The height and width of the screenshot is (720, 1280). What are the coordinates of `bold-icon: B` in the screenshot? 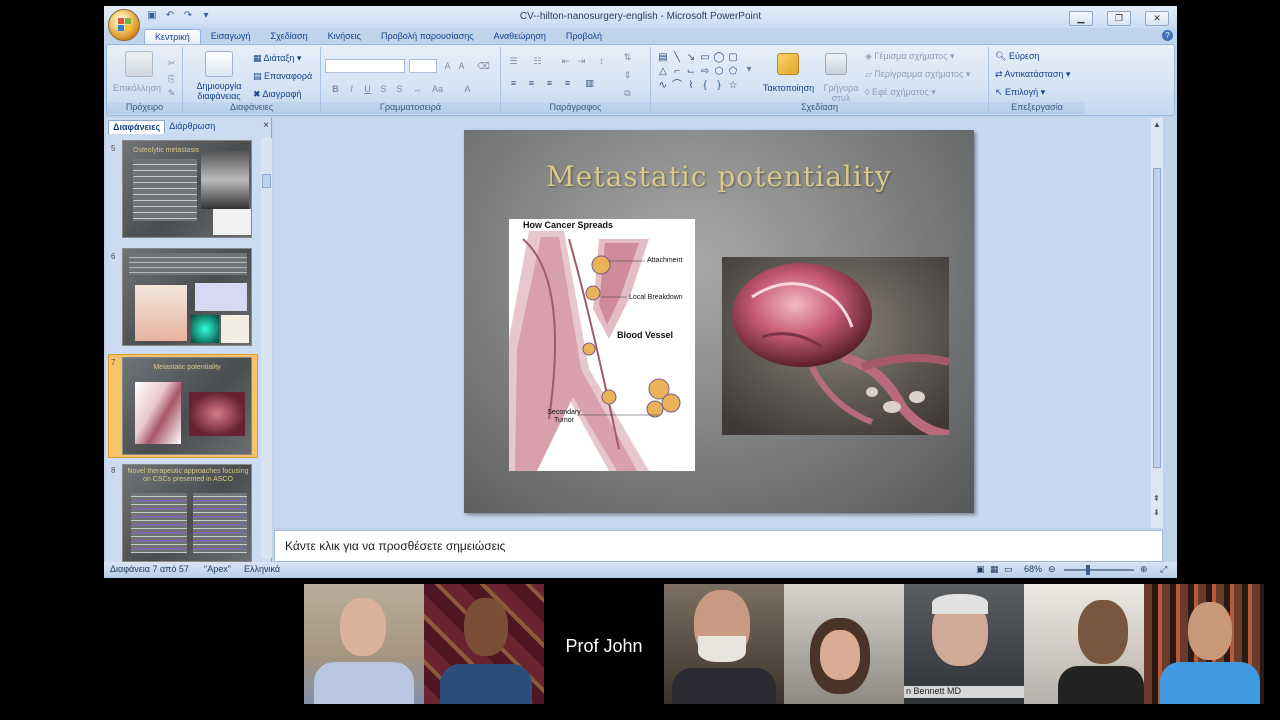 It's located at (335, 89).